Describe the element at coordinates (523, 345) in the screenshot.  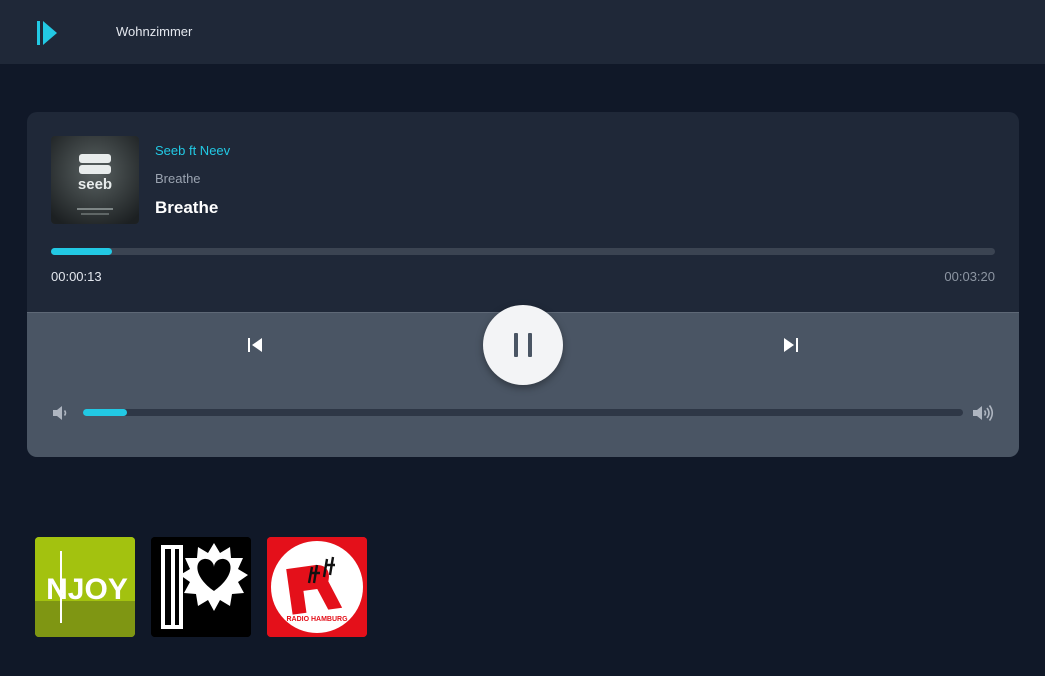
I see `pause-button` at that location.